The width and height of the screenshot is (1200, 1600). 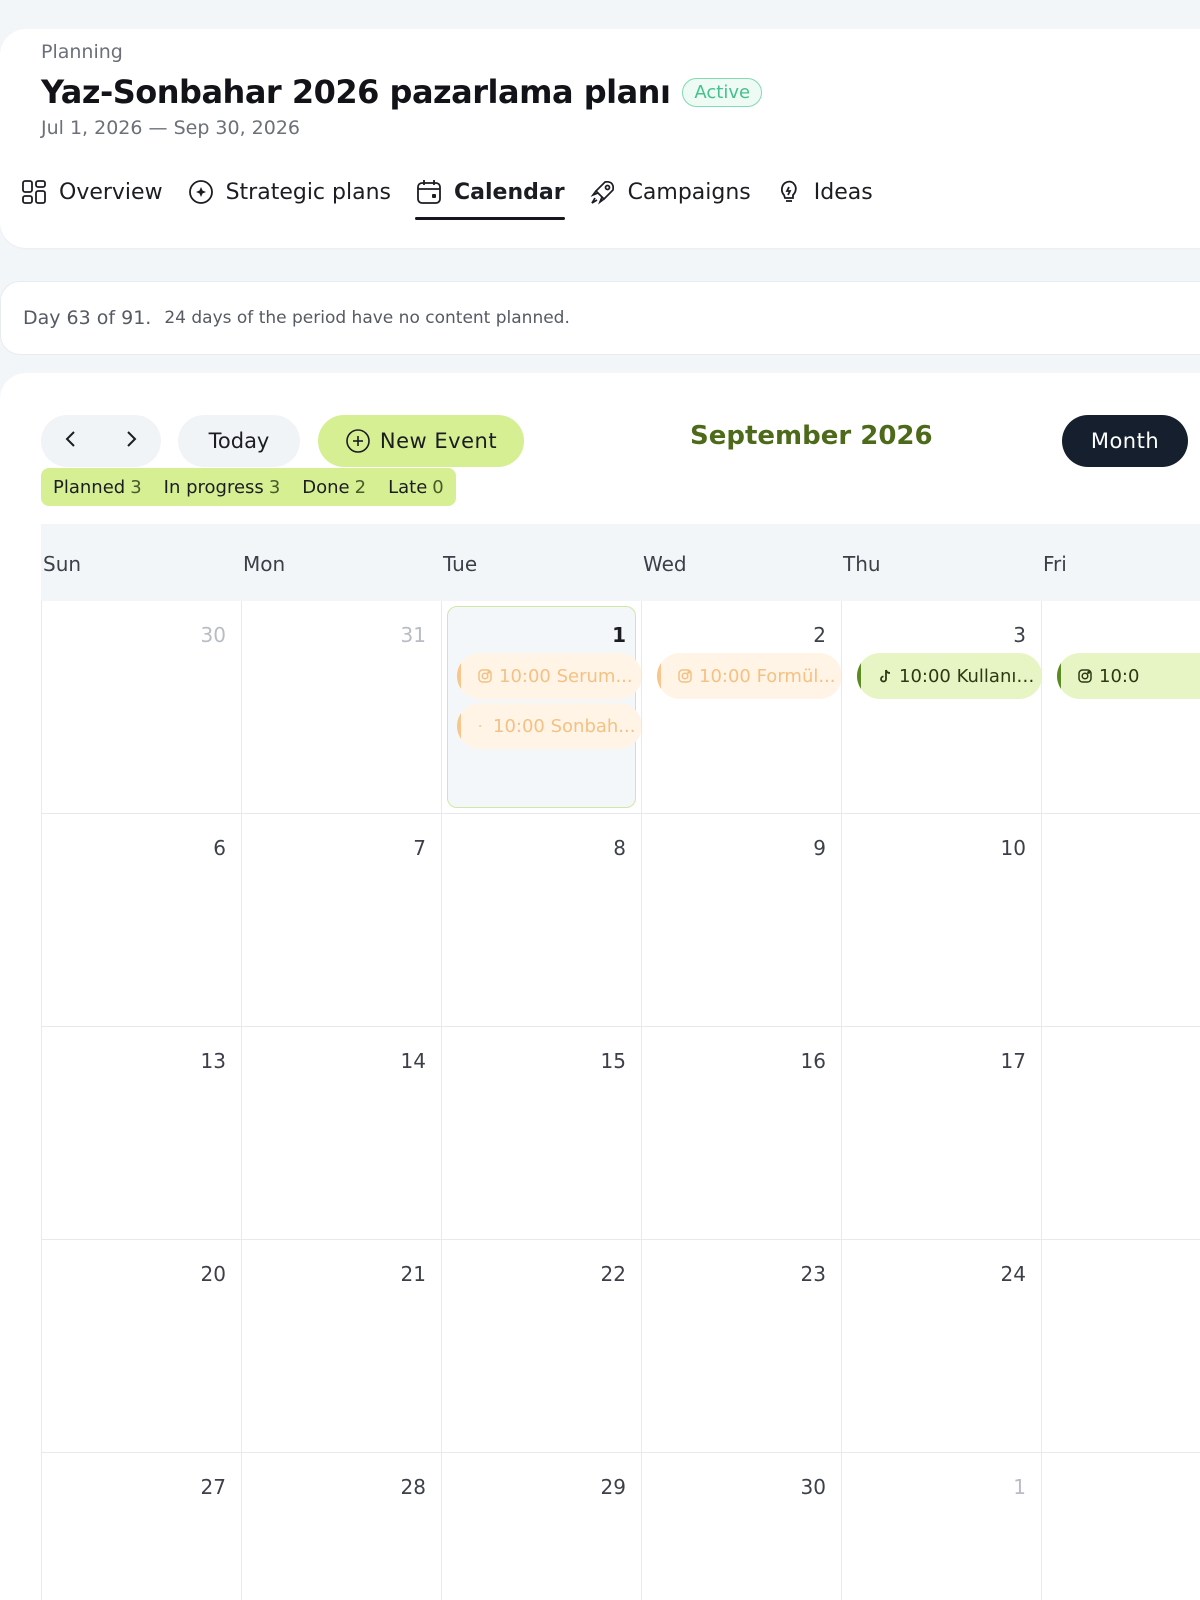 I want to click on weekday-label: Tue, so click(x=460, y=564).